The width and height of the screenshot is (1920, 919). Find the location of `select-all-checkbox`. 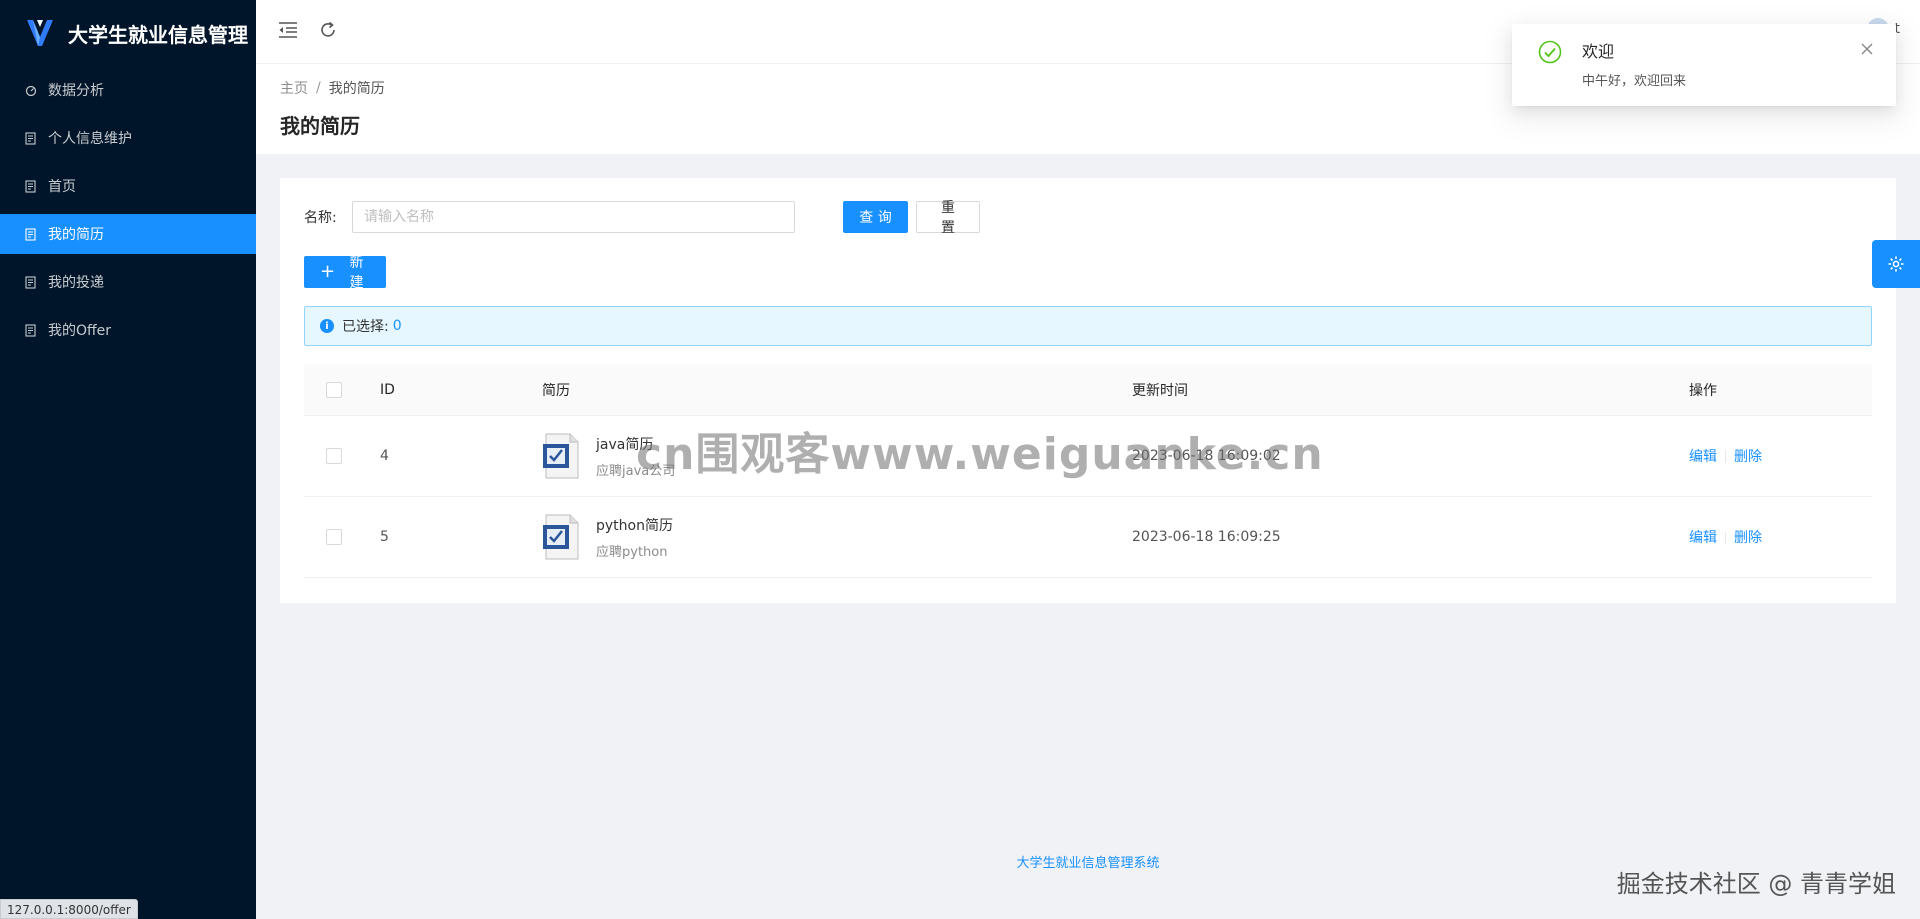

select-all-checkbox is located at coordinates (334, 389).